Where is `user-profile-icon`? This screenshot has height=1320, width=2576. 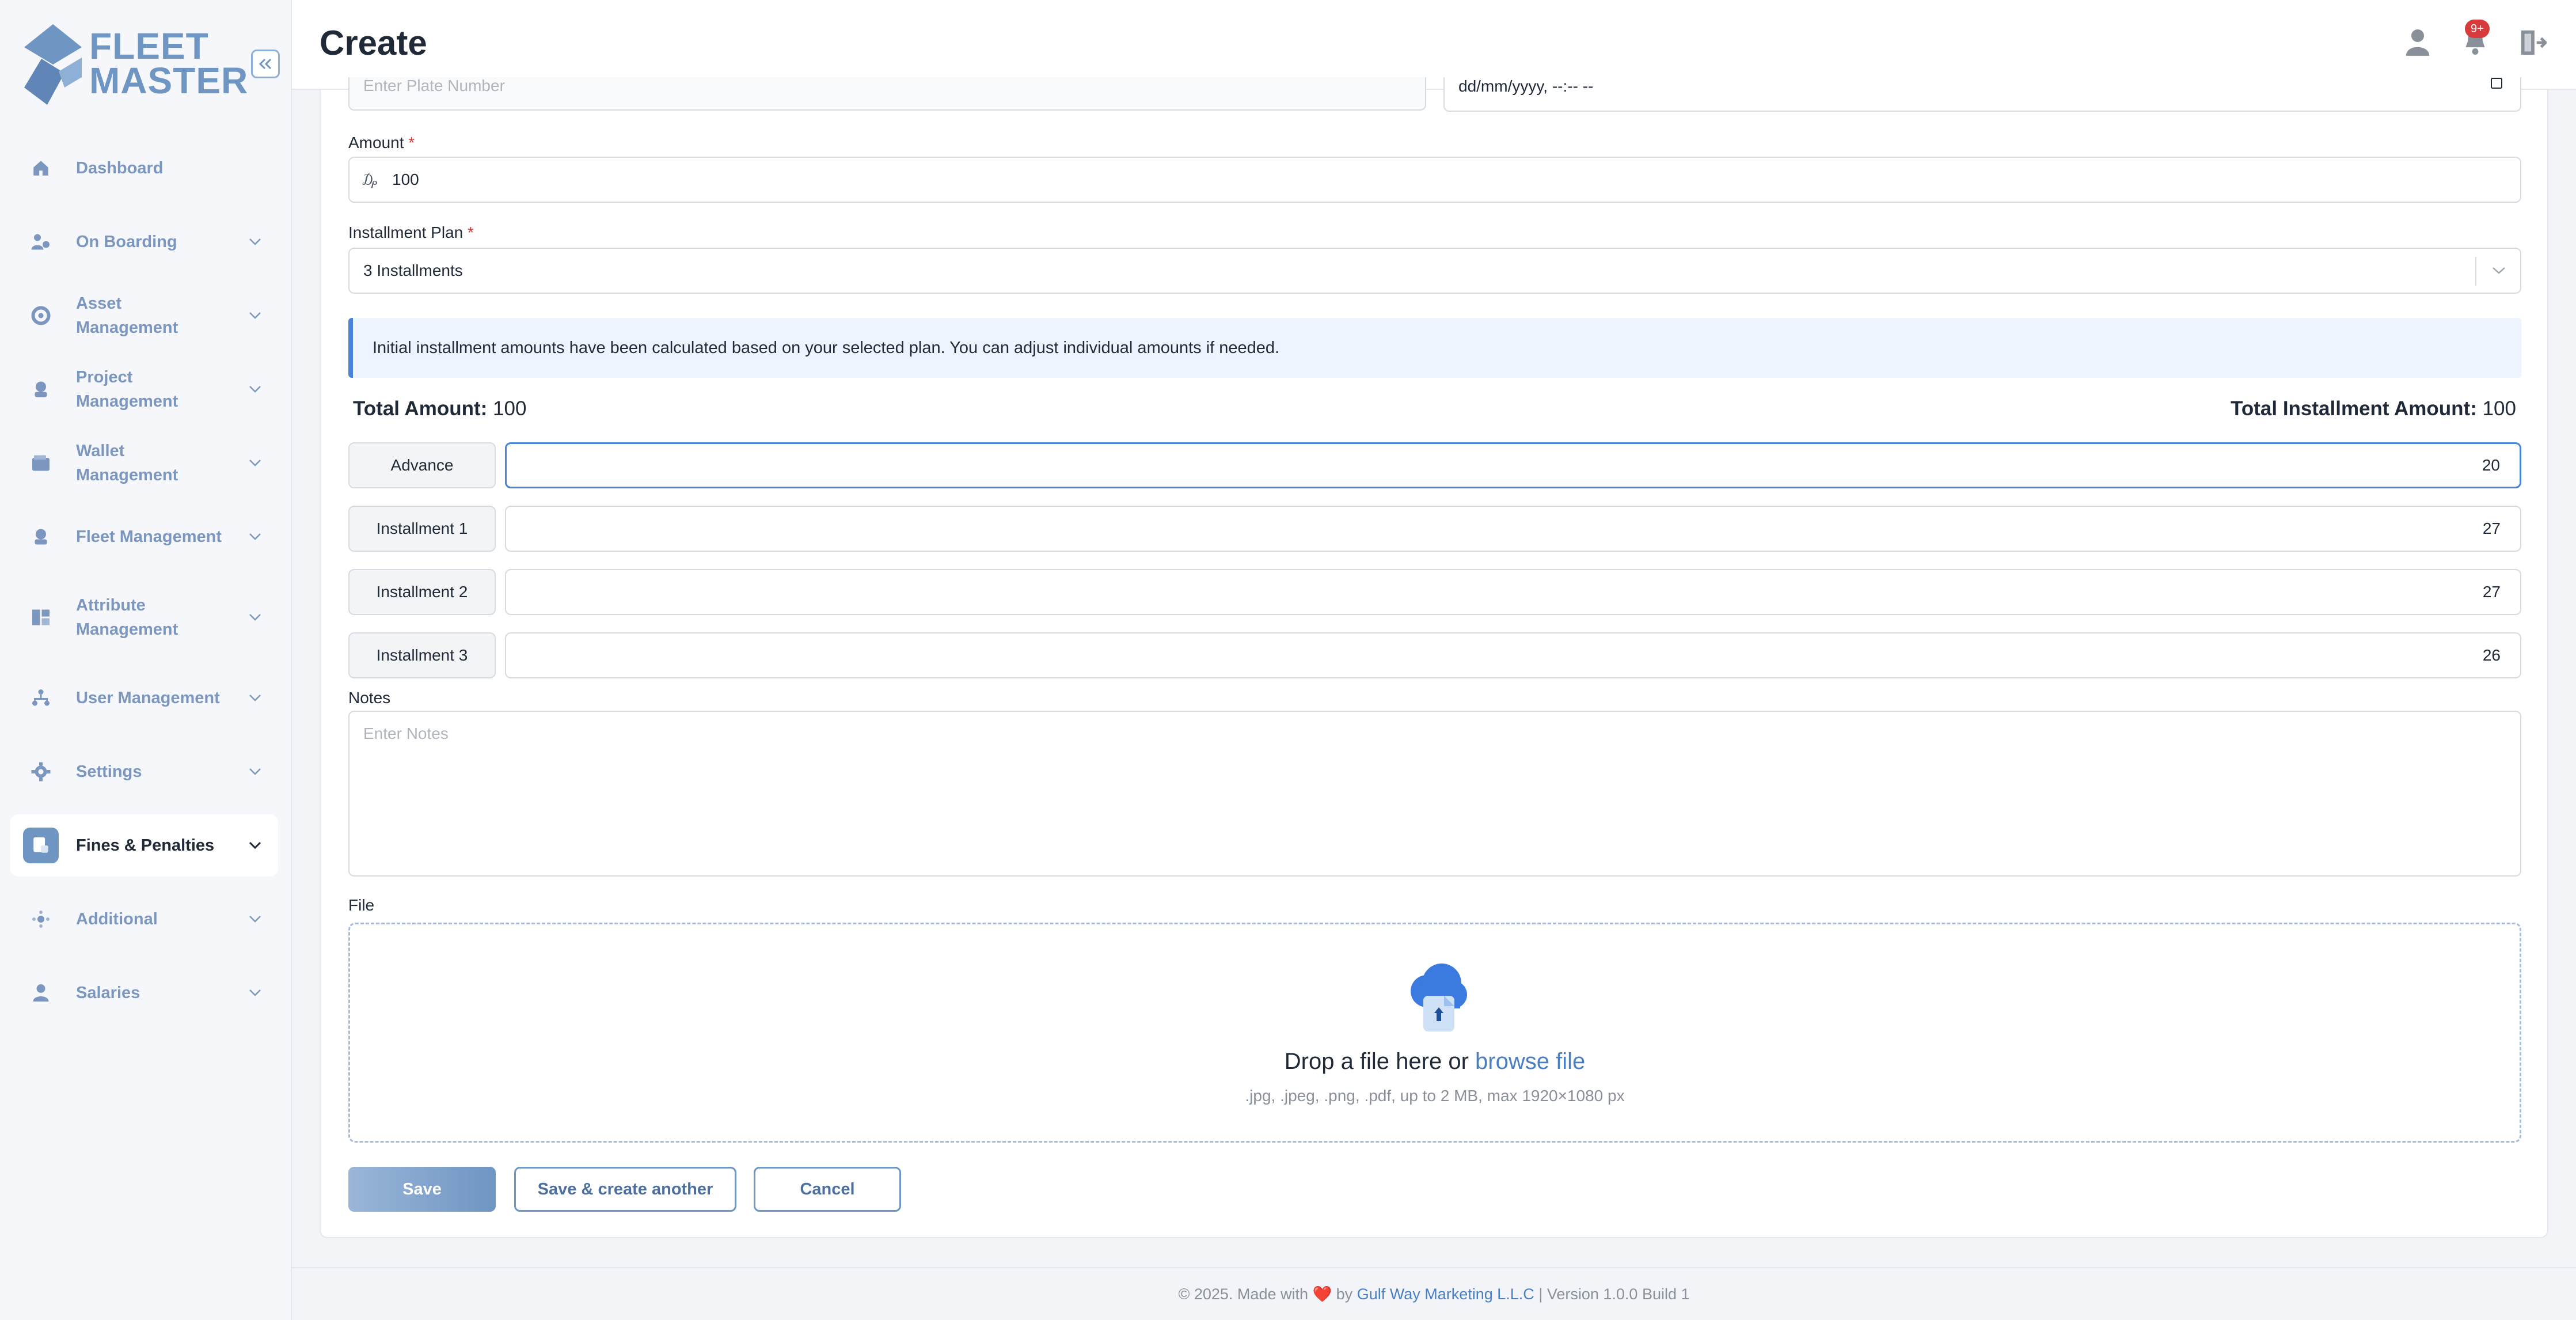 user-profile-icon is located at coordinates (2418, 44).